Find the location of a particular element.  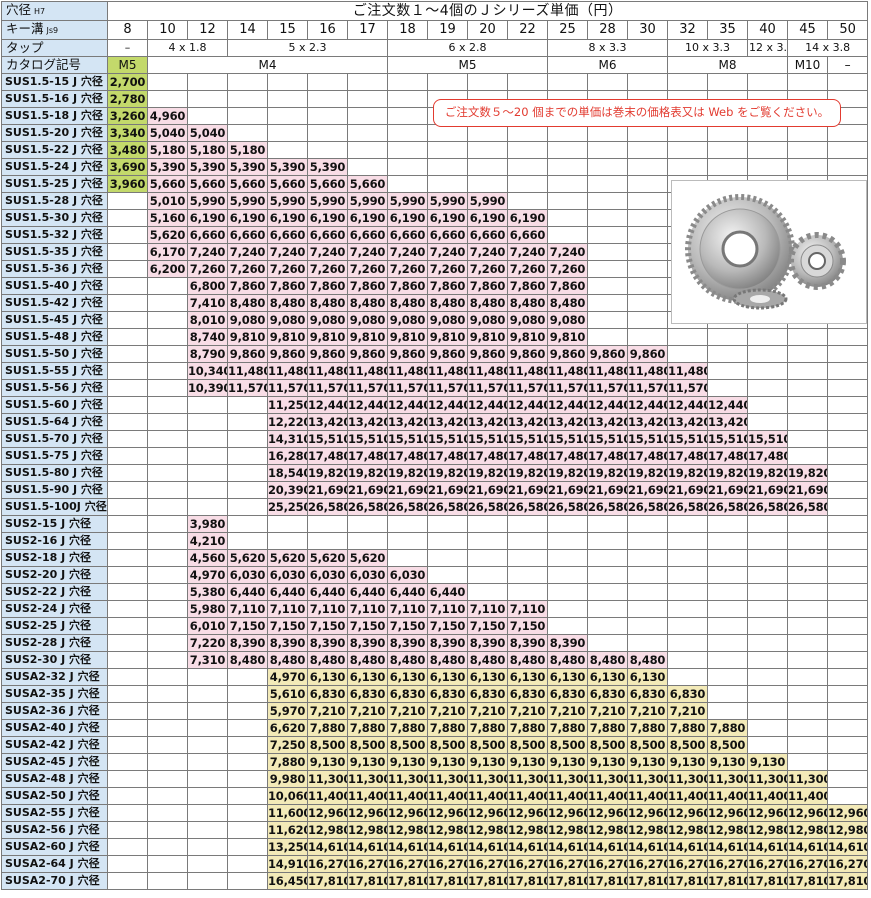

price-cell: 9,860 is located at coordinates (407, 354).